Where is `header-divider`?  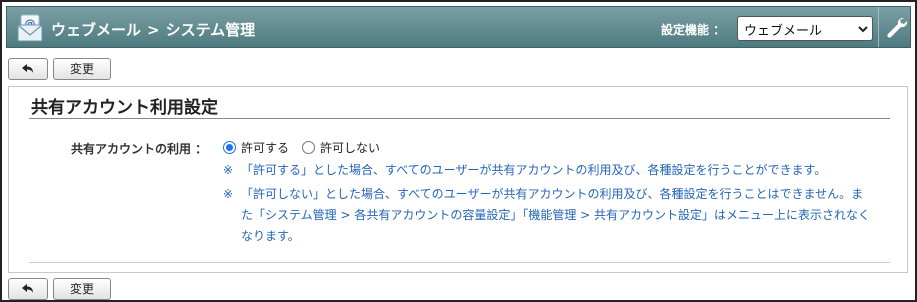 header-divider is located at coordinates (878, 27).